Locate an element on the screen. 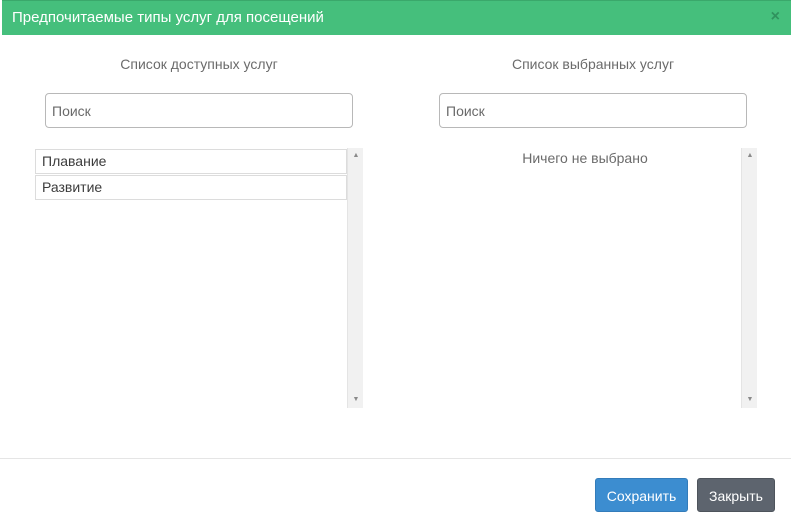 The image size is (791, 530). close-icon: × is located at coordinates (775, 17).